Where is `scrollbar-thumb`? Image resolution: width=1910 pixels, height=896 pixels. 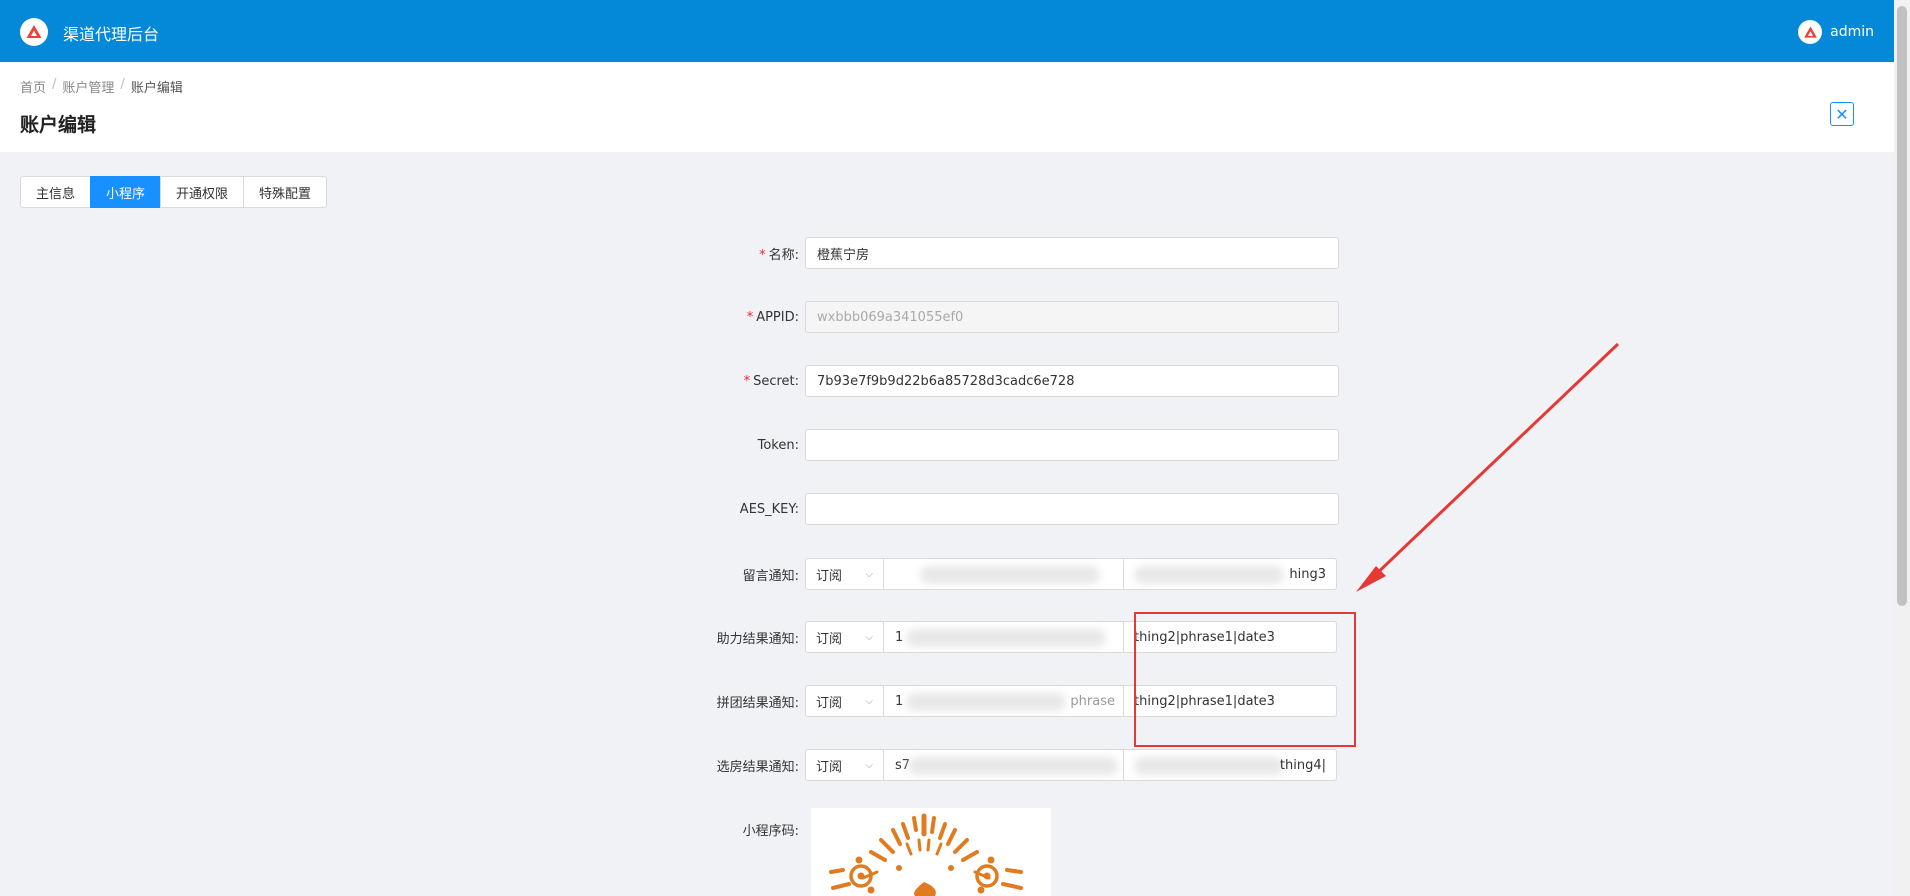 scrollbar-thumb is located at coordinates (1902, 306).